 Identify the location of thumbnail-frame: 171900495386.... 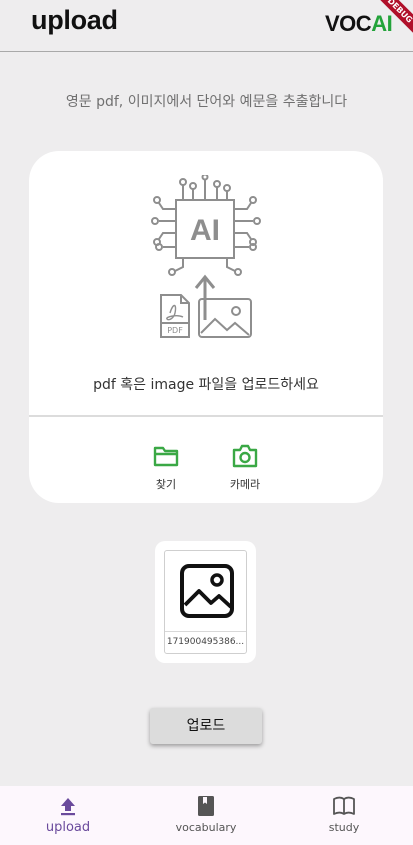
(205, 602).